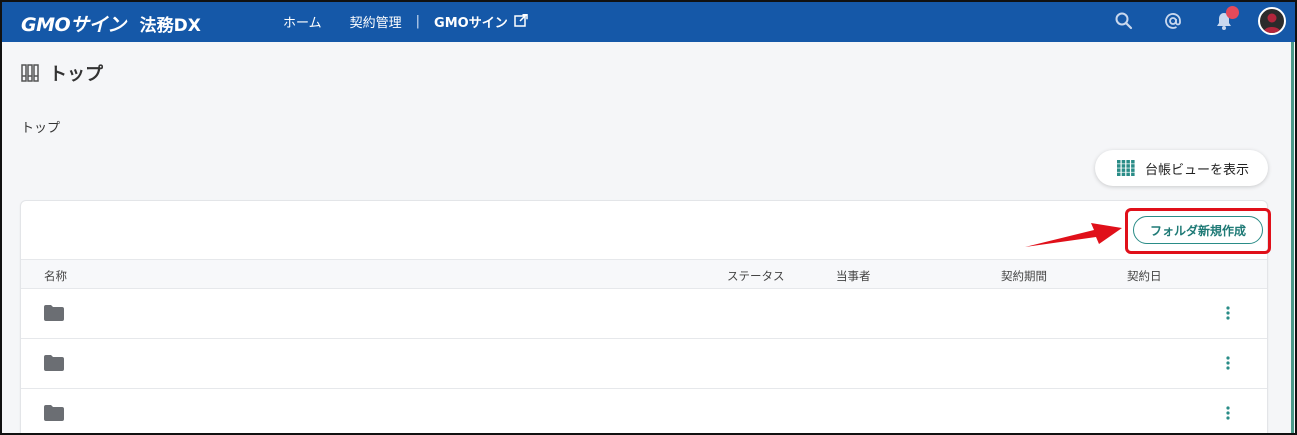 The width and height of the screenshot is (1297, 435). What do you see at coordinates (76, 74) in the screenshot?
I see `page-title-text: トップ` at bounding box center [76, 74].